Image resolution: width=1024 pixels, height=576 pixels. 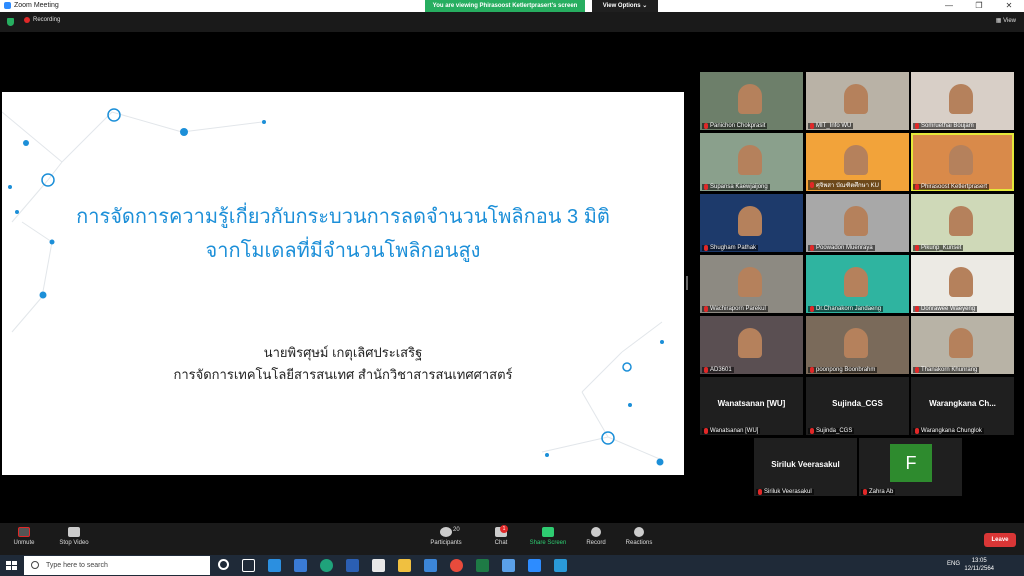 I want to click on unmute-button: Unmute, so click(x=24, y=536).